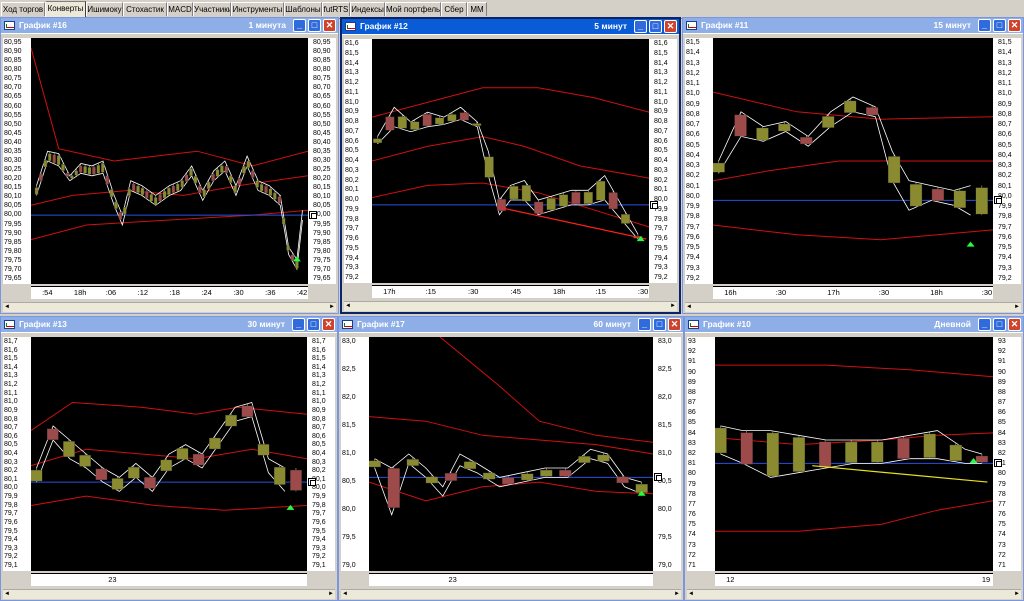 The height and width of the screenshot is (601, 1024). I want to click on tab-10: Индексы, so click(367, 9).